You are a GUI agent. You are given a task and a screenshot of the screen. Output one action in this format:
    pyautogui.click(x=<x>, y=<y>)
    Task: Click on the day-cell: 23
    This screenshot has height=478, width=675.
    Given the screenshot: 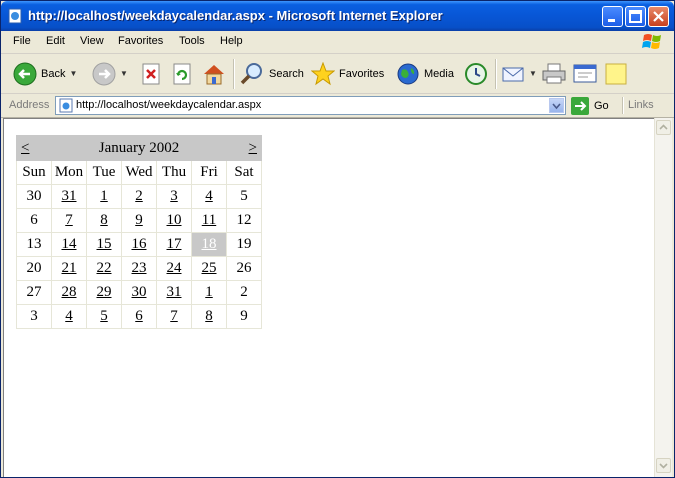 What is the action you would take?
    pyautogui.click(x=139, y=268)
    